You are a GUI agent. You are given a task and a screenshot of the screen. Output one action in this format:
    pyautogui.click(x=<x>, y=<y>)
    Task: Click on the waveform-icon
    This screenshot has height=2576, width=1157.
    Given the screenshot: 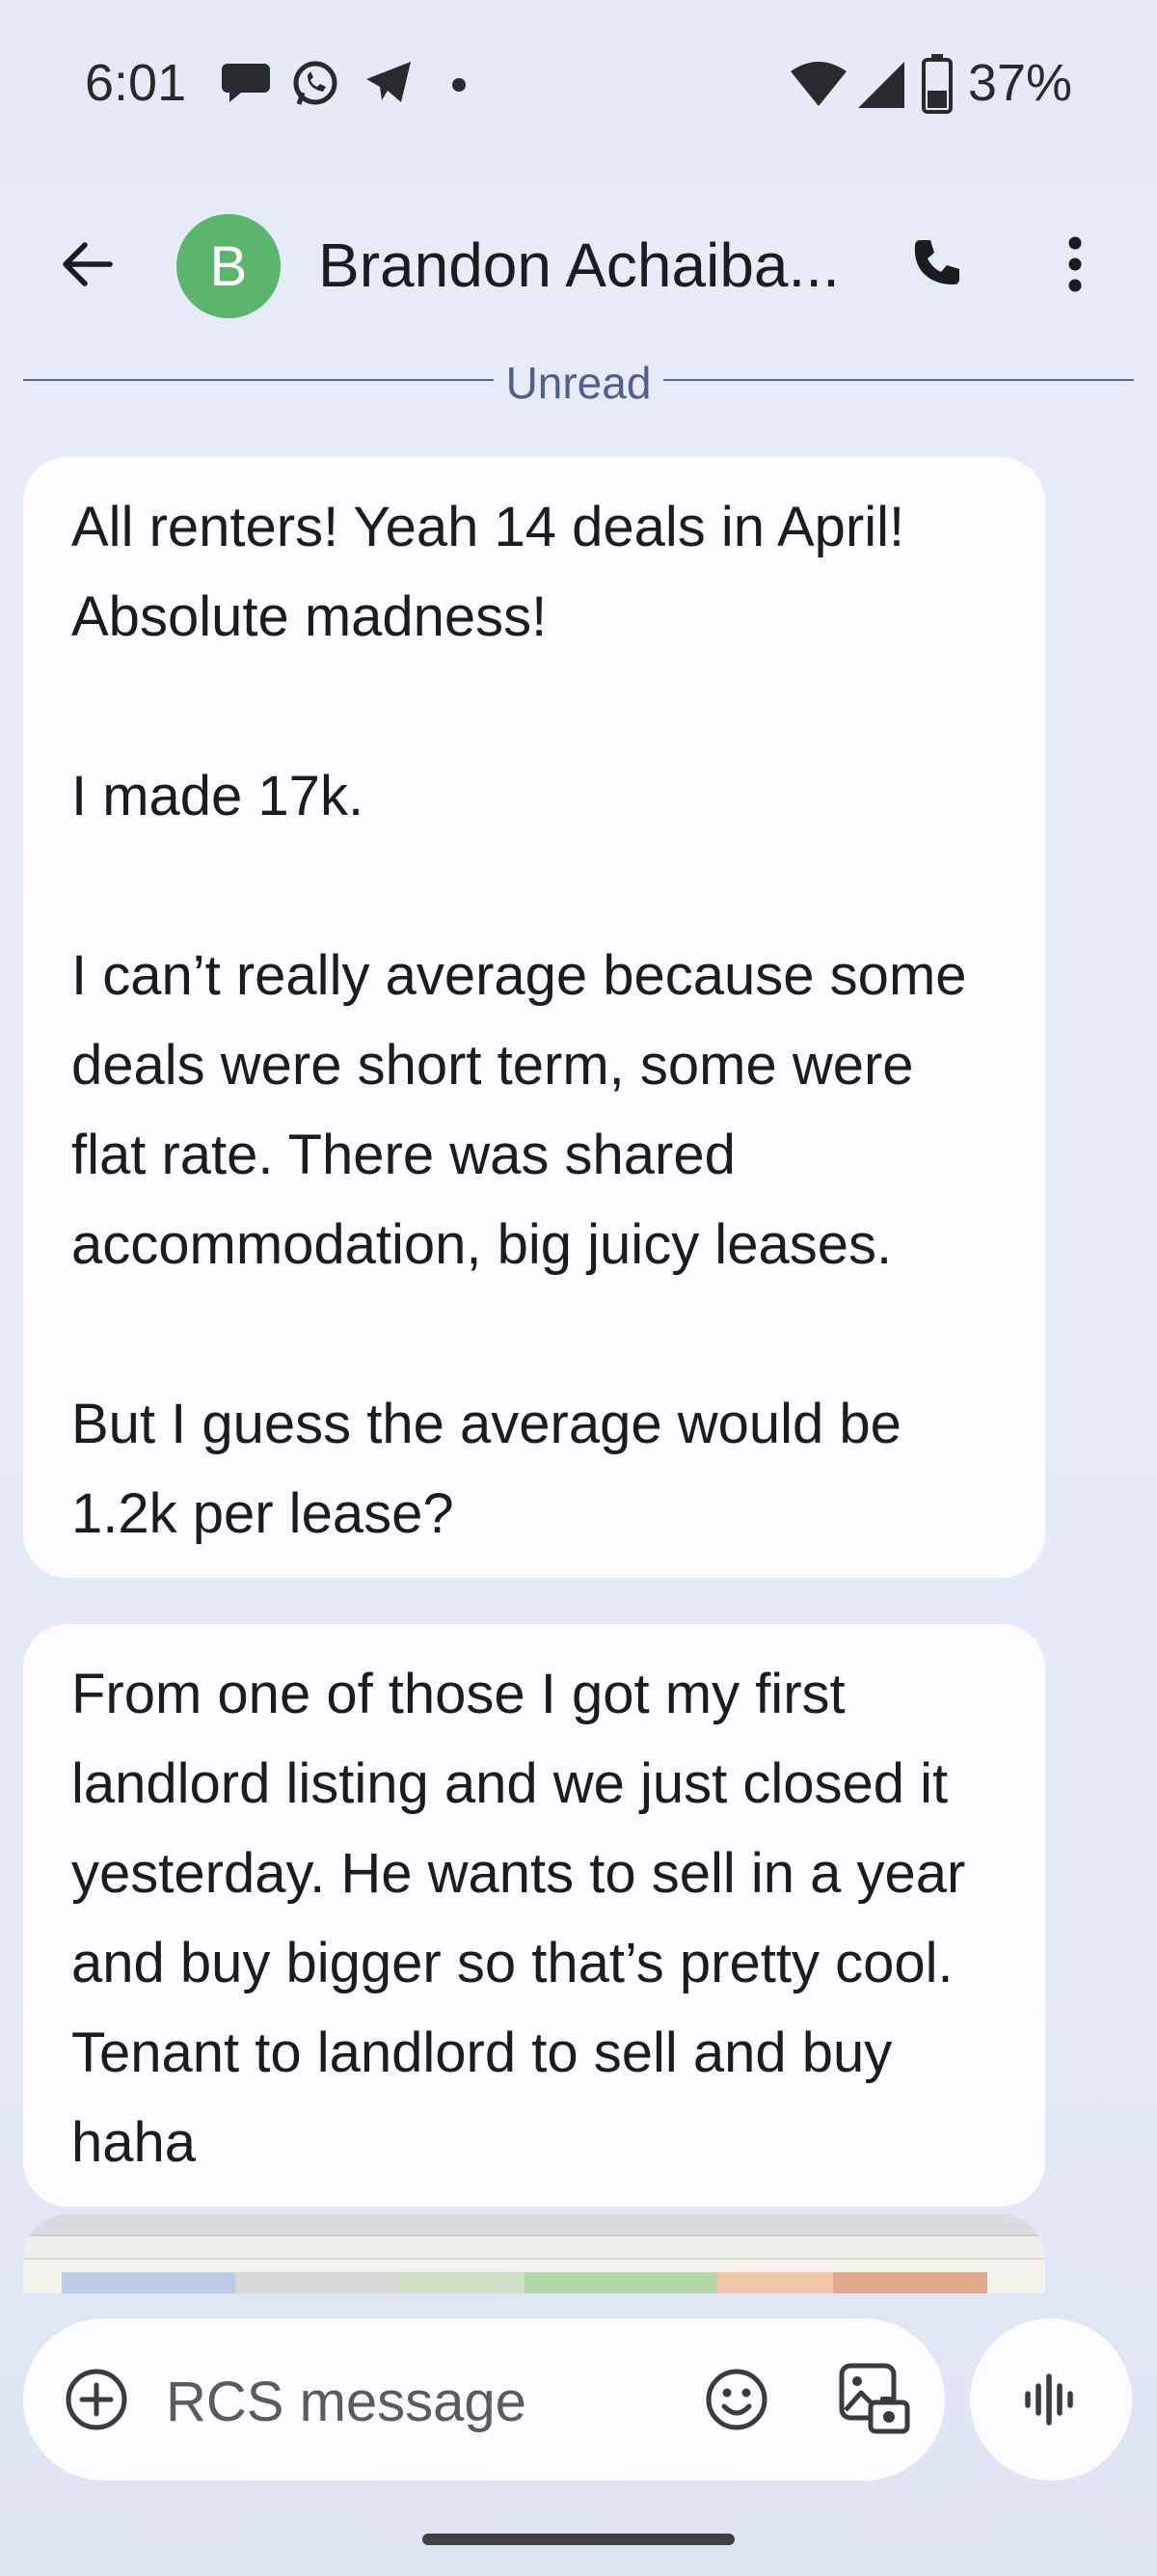 What is the action you would take?
    pyautogui.click(x=1049, y=2399)
    